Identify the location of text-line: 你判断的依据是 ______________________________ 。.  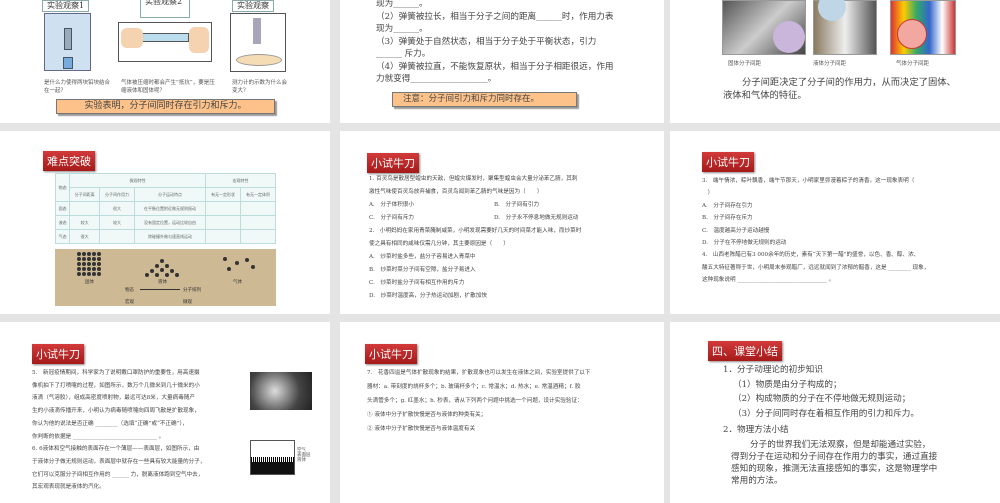
(98, 436).